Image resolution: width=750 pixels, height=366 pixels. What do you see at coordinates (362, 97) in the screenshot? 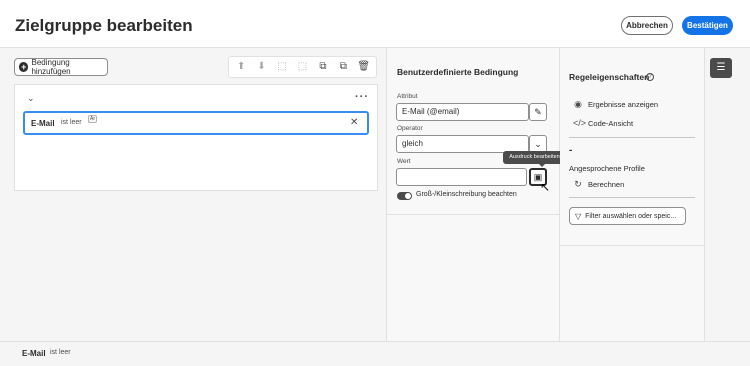
I see `more-options-icon: ···` at bounding box center [362, 97].